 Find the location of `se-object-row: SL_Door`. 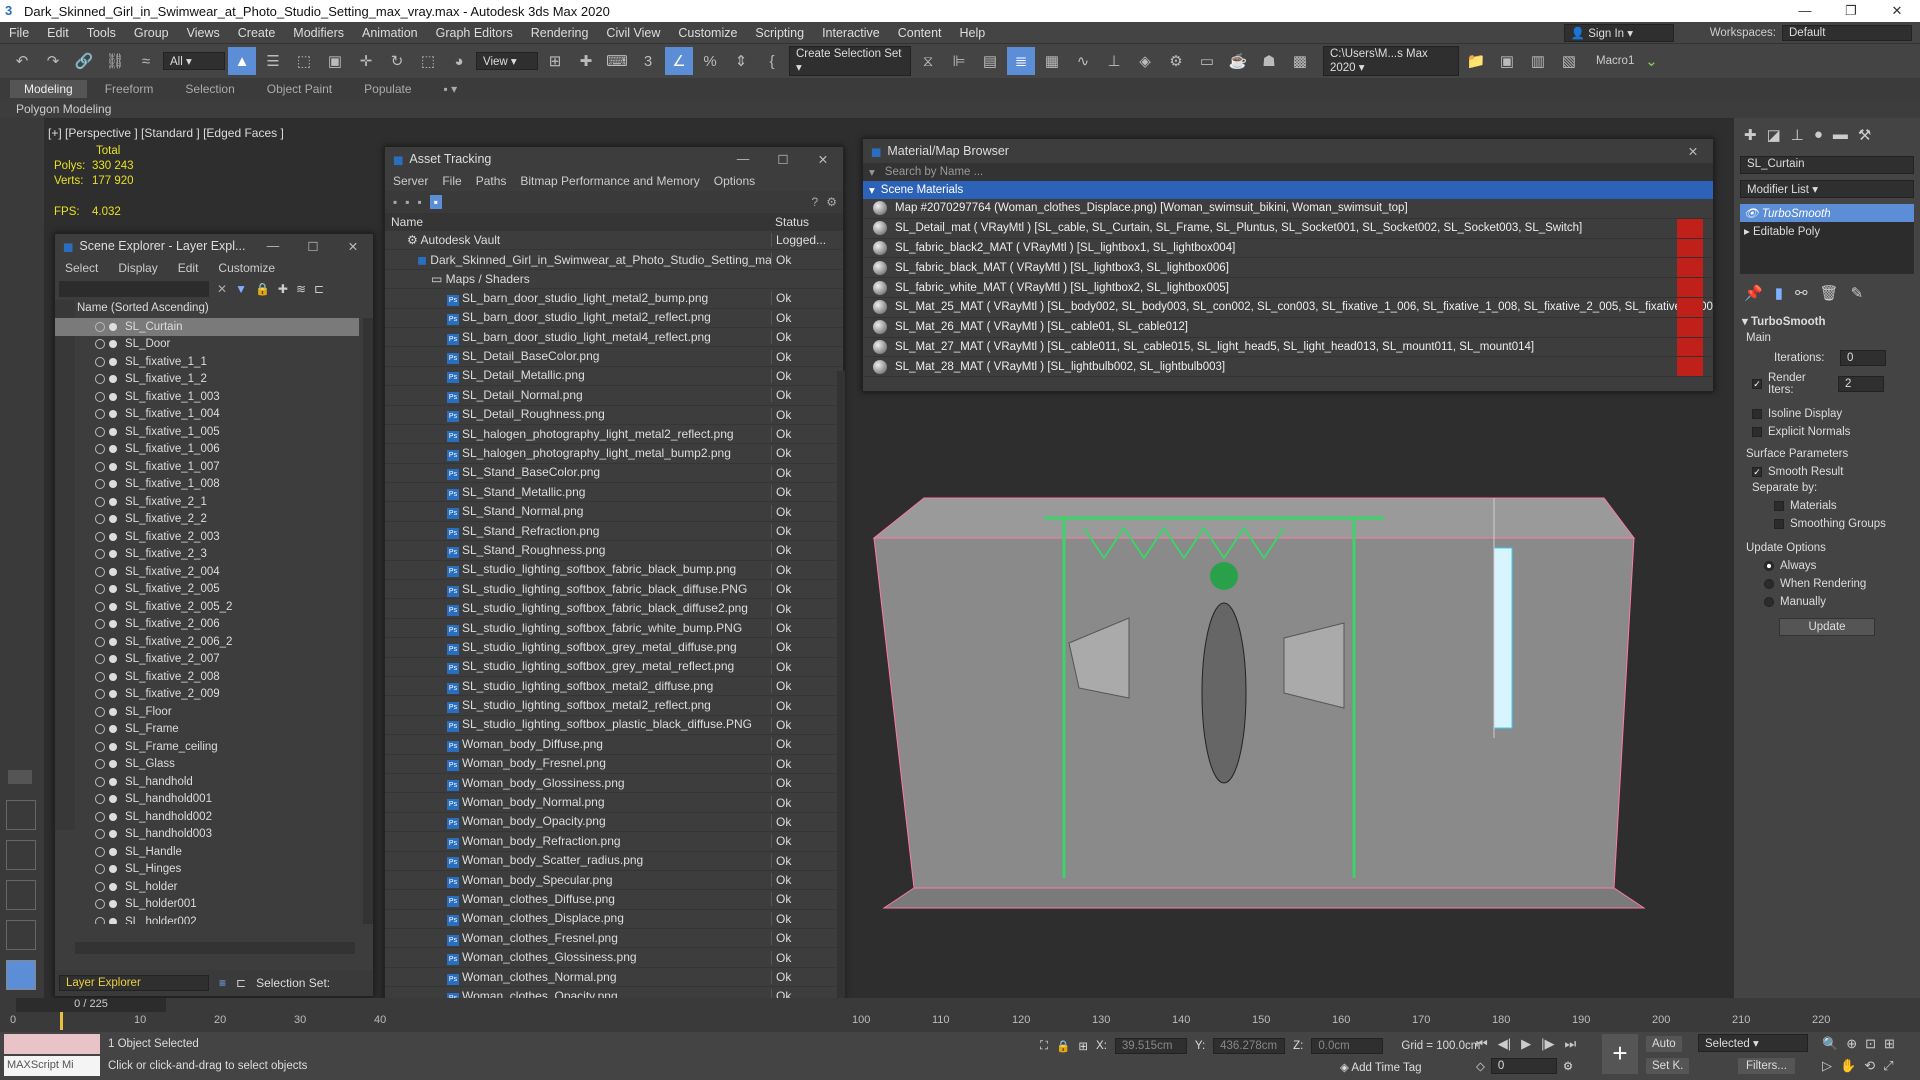

se-object-row: SL_Door is located at coordinates (207, 345).